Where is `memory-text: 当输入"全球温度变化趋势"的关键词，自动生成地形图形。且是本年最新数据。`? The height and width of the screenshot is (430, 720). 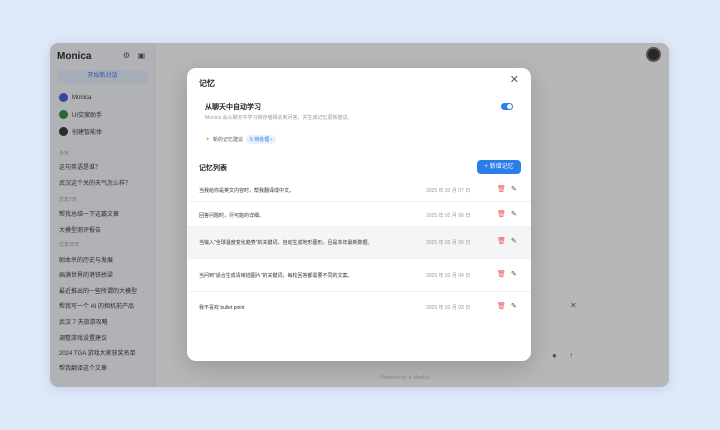
memory-text: 当输入"全球温度变化趋势"的关键词，自动生成地形图形。且是本年最新数据。 is located at coordinates (286, 243).